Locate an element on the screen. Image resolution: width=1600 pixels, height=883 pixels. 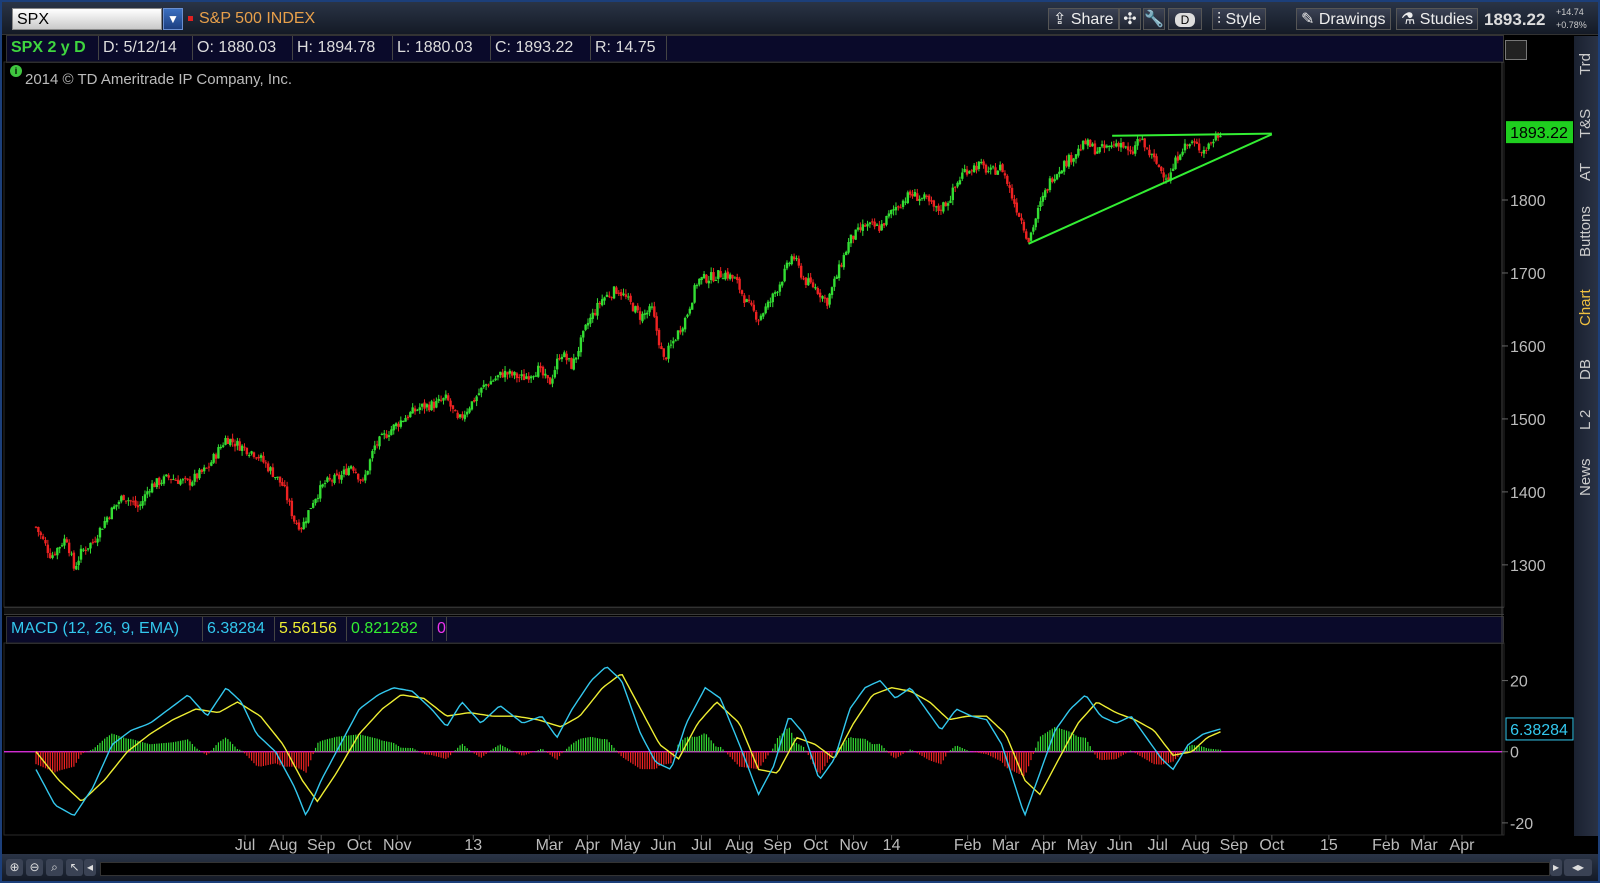
zoom-out-icon: ⊖ is located at coordinates (34, 867).